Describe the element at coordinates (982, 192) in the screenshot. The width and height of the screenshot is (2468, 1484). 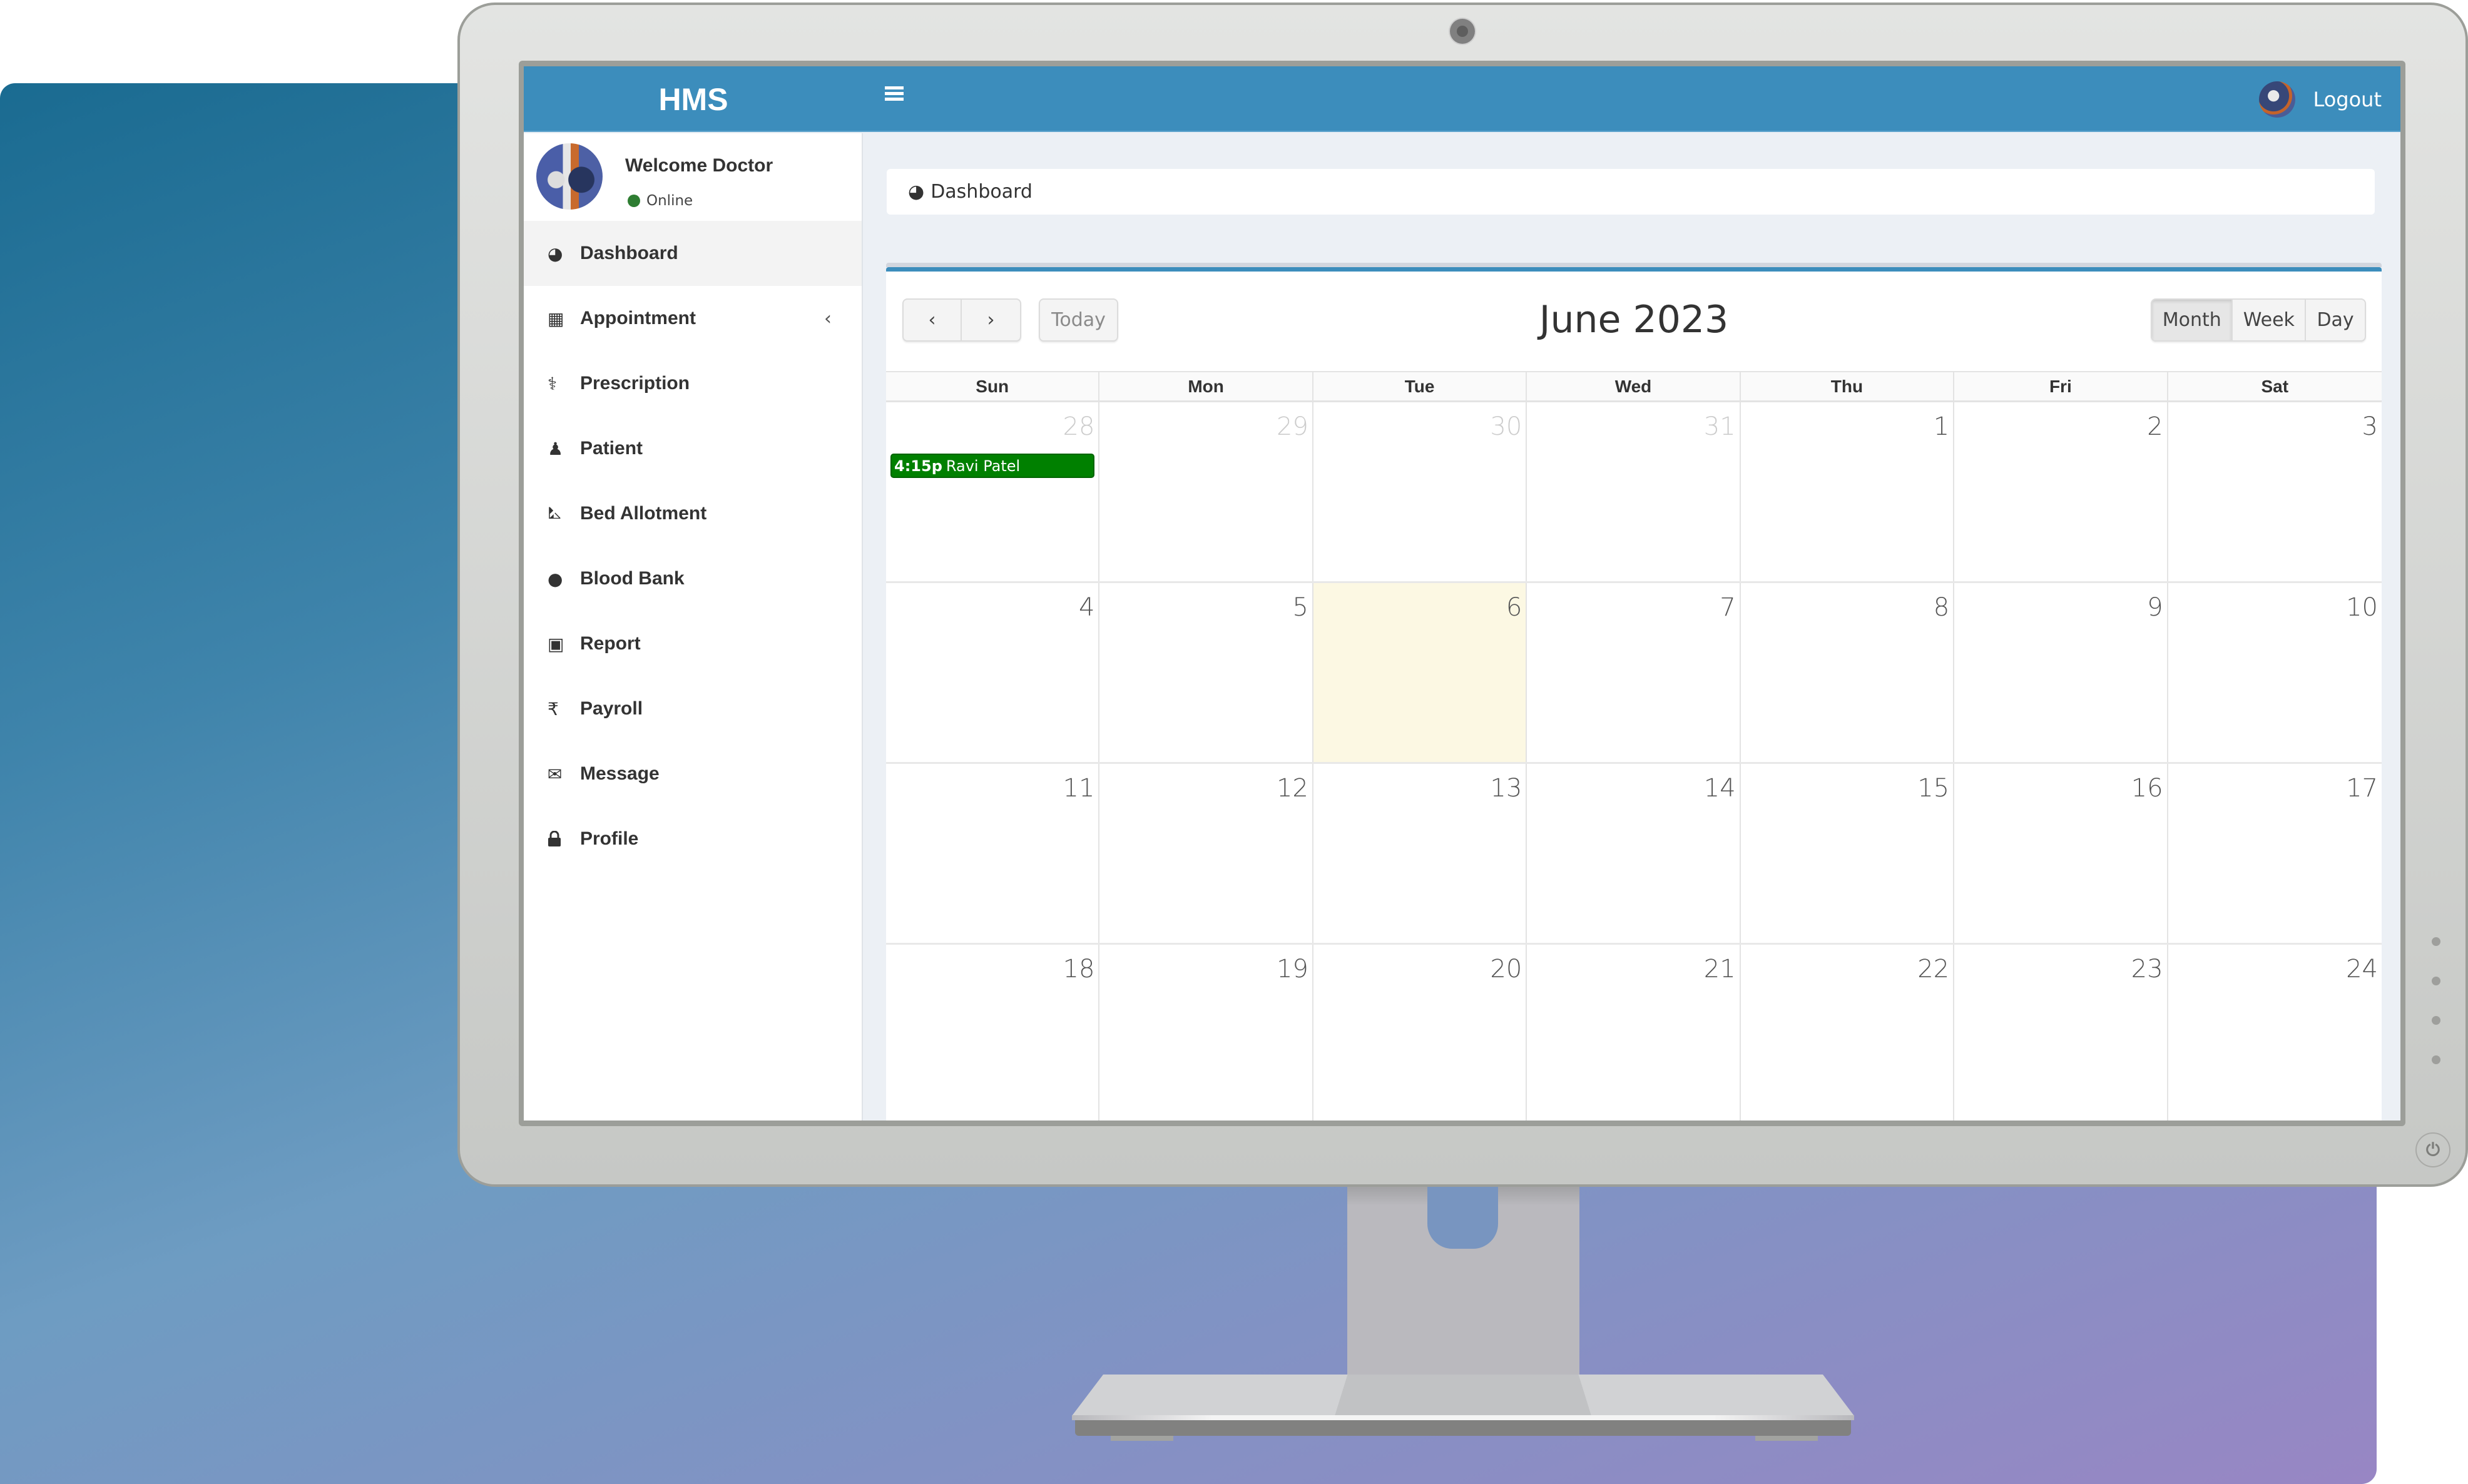
I see `breadcrumb-label: Dashboard` at that location.